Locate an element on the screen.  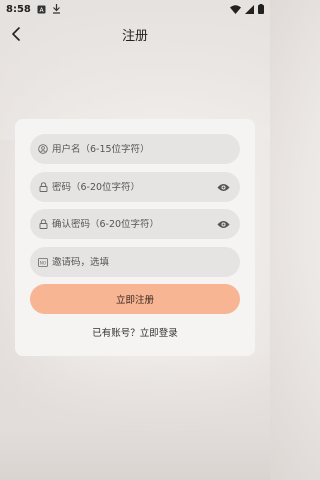
password-input is located at coordinates (134, 187).